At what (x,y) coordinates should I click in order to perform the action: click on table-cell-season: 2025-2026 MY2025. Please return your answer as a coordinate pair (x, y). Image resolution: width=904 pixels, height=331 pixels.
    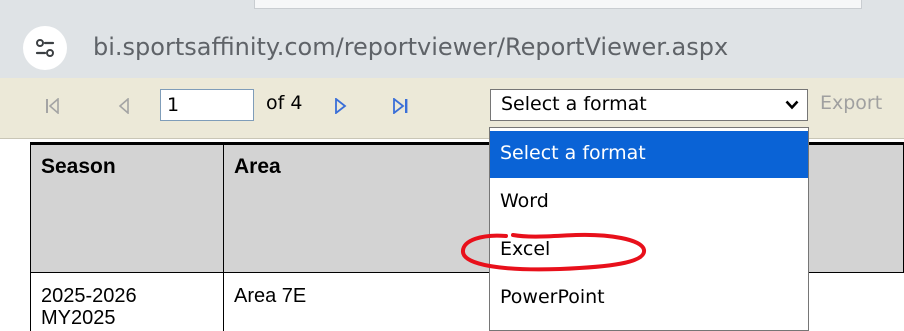
    Looking at the image, I should click on (127, 302).